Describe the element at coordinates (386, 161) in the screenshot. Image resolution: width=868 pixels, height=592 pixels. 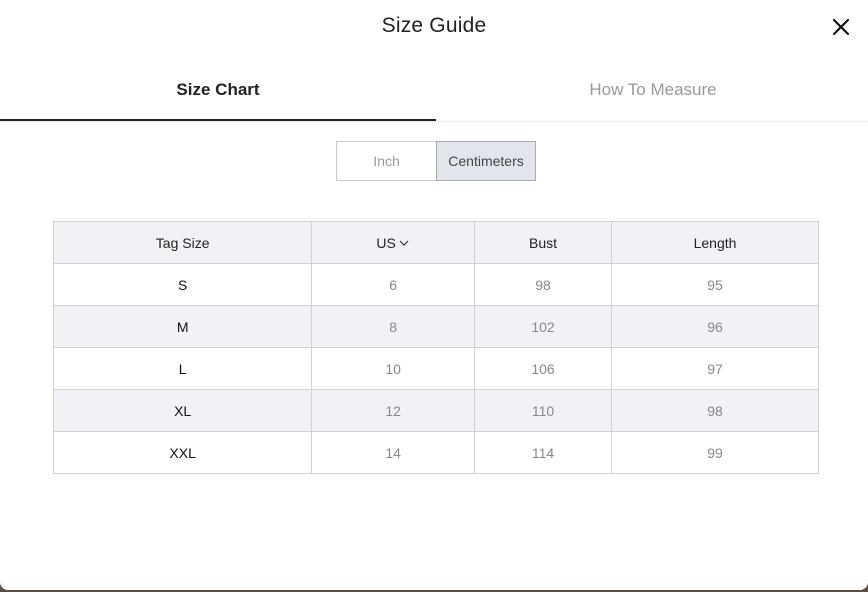
I see `unit-inch-button: Inch` at that location.